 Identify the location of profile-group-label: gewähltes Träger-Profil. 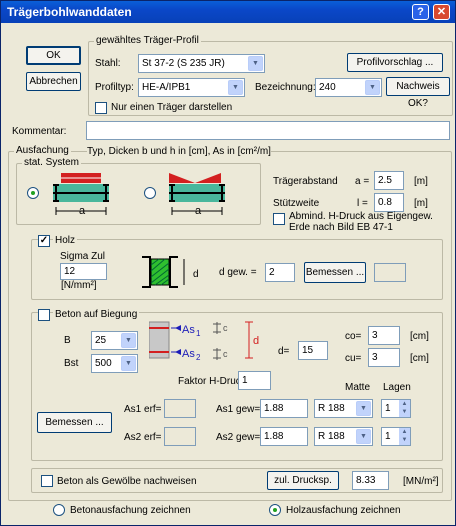
(147, 40).